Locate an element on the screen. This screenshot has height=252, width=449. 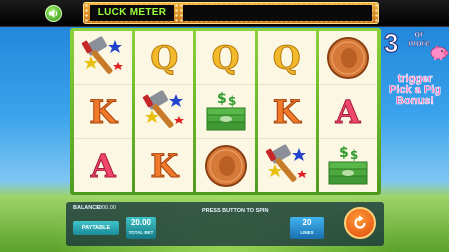
sound-toggle-button is located at coordinates (53, 13).